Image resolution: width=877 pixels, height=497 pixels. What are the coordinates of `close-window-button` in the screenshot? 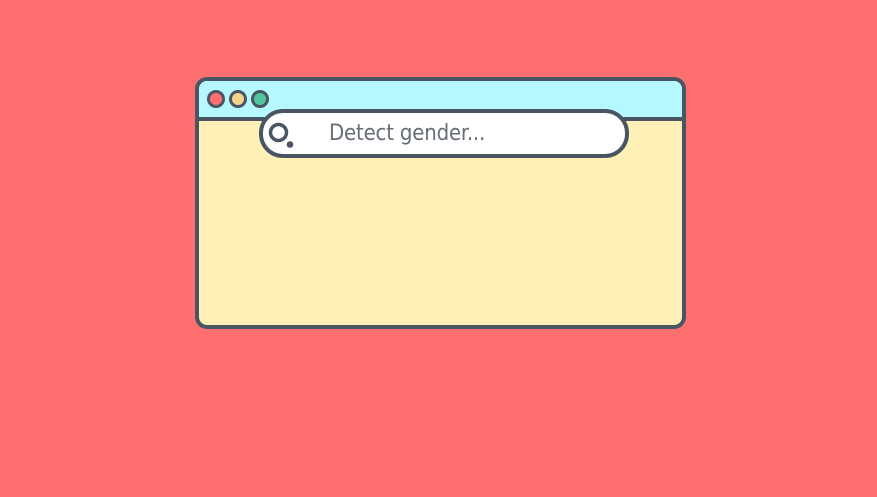 It's located at (216, 99).